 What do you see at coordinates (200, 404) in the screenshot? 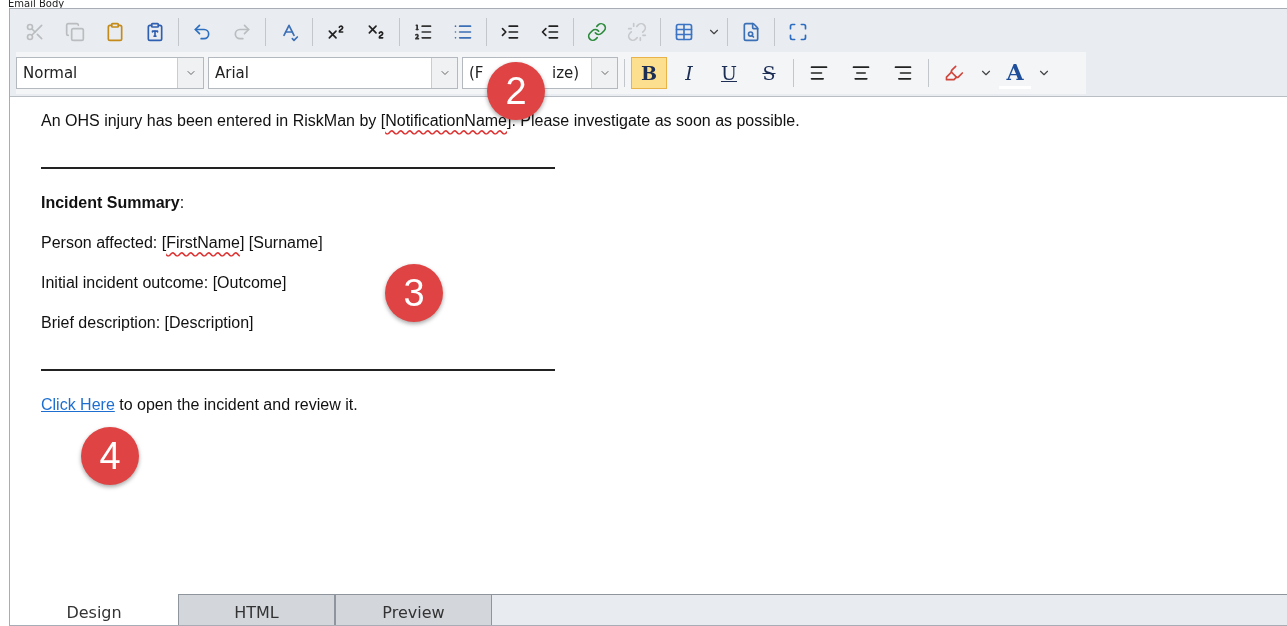
I see `body-text: Click Here to open the incident and review it.` at bounding box center [200, 404].